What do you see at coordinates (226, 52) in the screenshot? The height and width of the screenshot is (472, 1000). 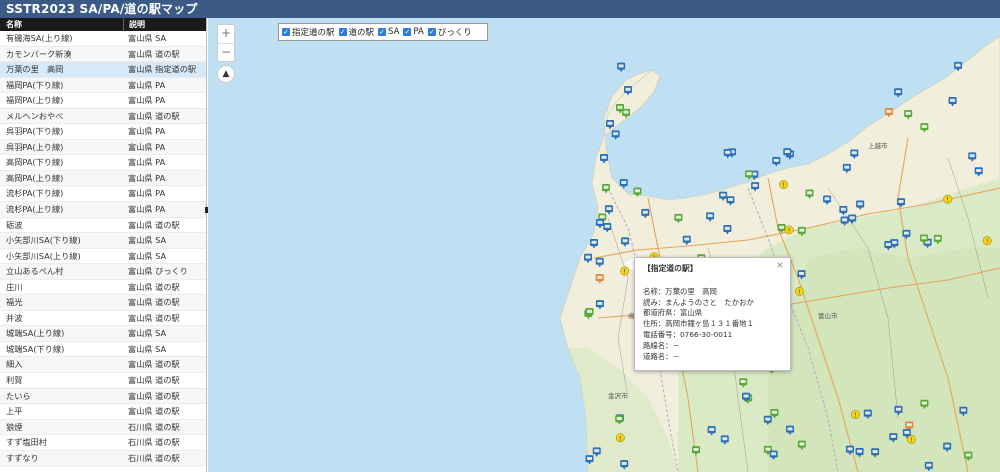 I see `zoom-out-button: −` at bounding box center [226, 52].